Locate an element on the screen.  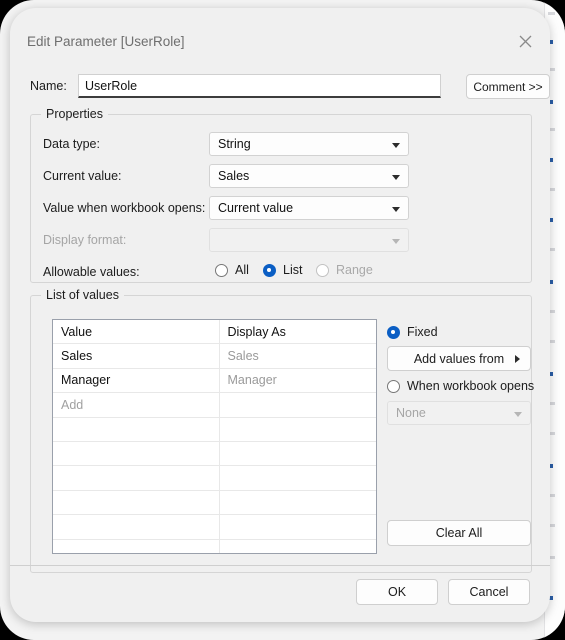
clear-all-button: Clear All is located at coordinates (459, 533).